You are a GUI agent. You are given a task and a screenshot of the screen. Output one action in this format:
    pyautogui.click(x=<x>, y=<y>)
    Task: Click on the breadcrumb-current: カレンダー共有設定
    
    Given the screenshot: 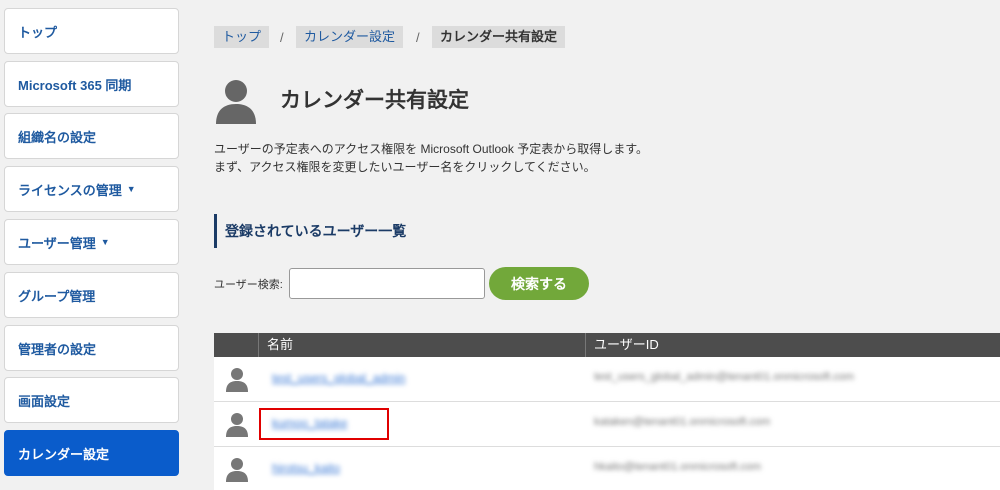 What is the action you would take?
    pyautogui.click(x=499, y=37)
    